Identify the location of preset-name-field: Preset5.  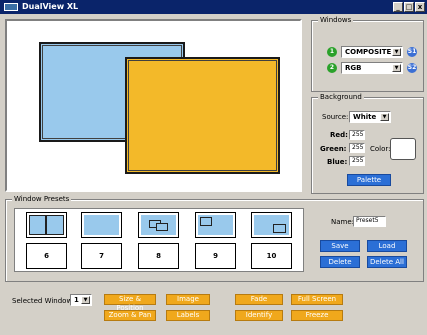
(369, 221).